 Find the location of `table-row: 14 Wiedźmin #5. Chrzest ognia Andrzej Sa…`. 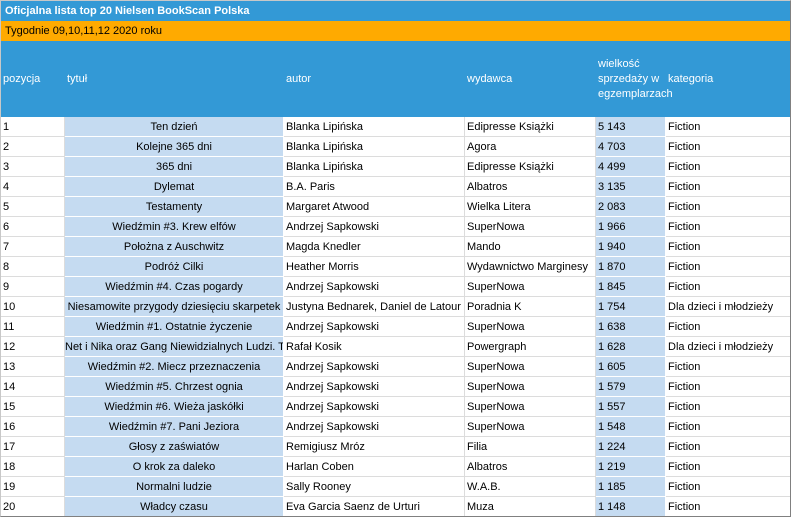

table-row: 14 Wiedźmin #5. Chrzest ognia Andrzej Sa… is located at coordinates (395, 387).